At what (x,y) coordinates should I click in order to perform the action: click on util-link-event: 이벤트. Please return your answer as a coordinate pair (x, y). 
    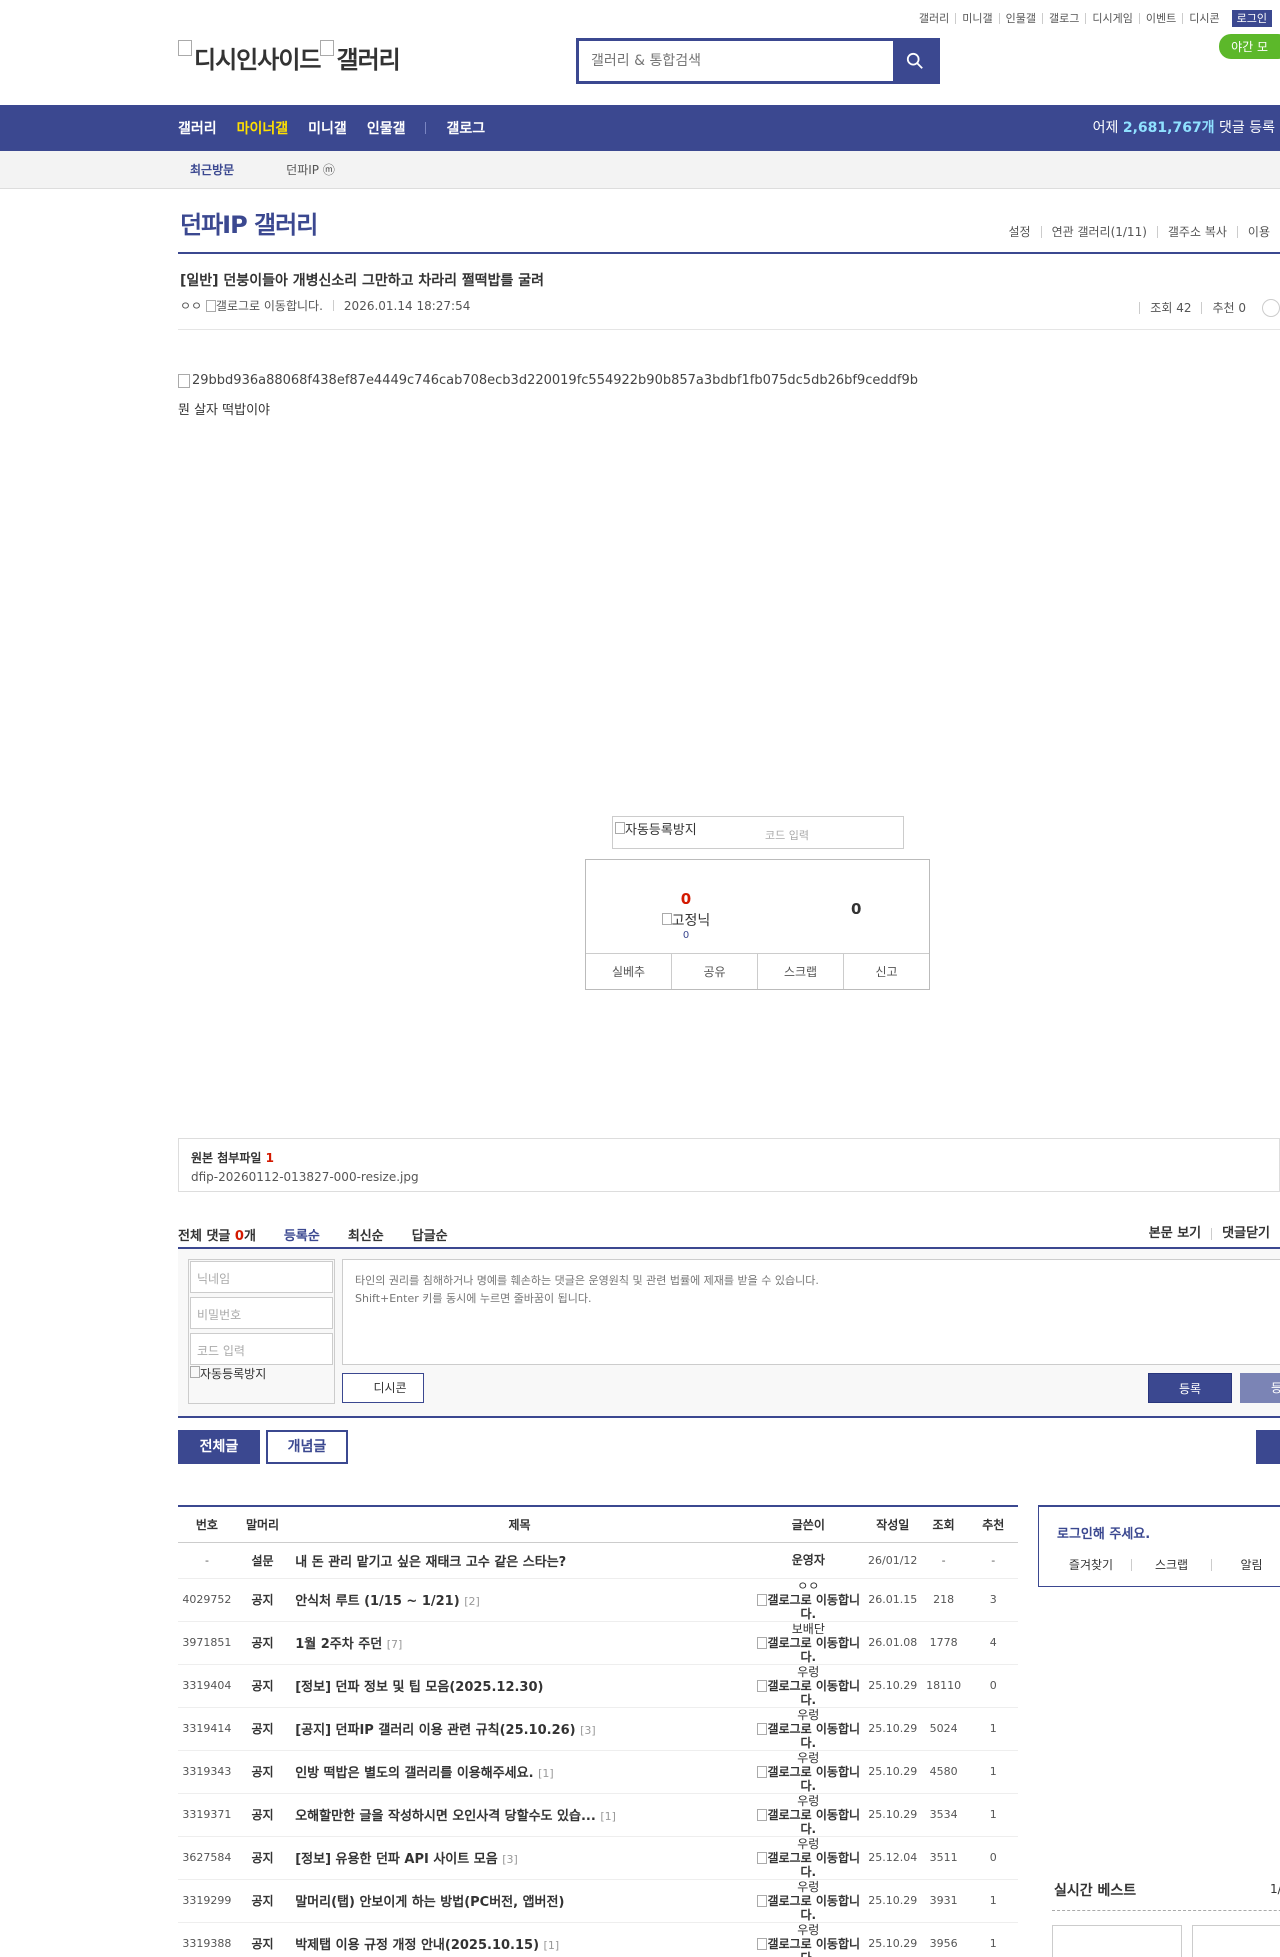
    Looking at the image, I should click on (1160, 18).